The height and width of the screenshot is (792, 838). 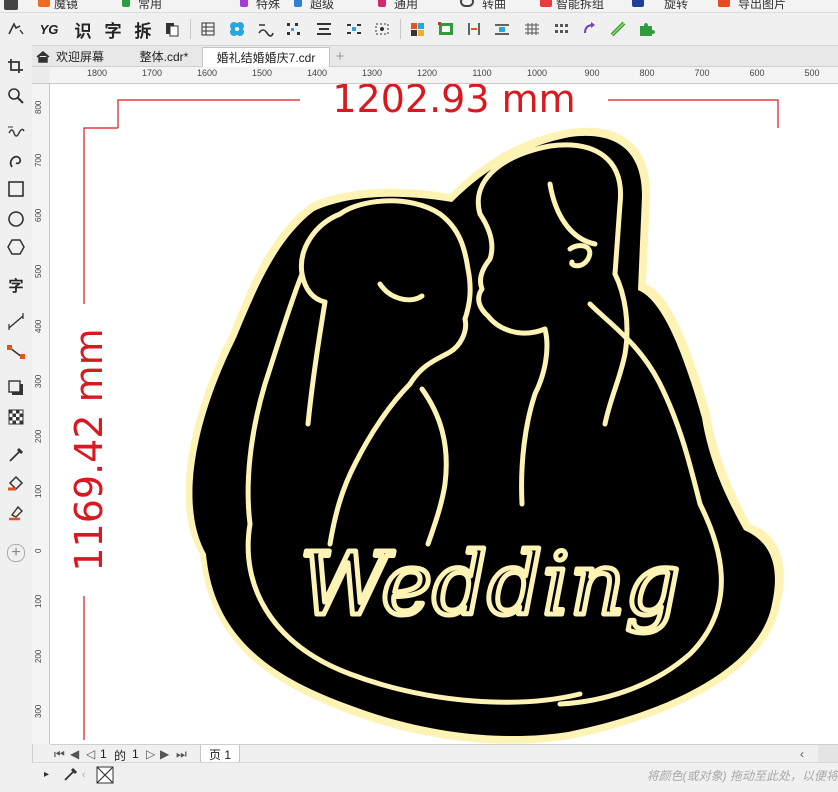 What do you see at coordinates (77, 56) in the screenshot?
I see `tab-welcome-screen: 欢迎屏幕` at bounding box center [77, 56].